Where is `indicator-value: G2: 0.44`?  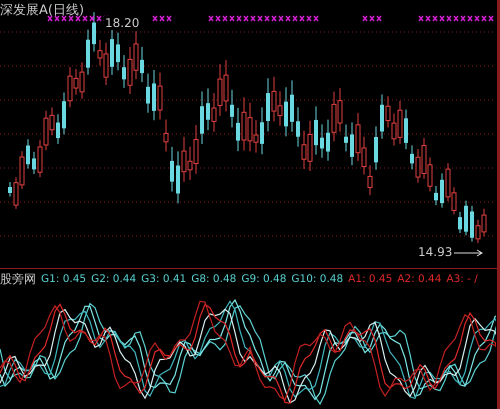 indicator-value: G2: 0.44 is located at coordinates (113, 279).